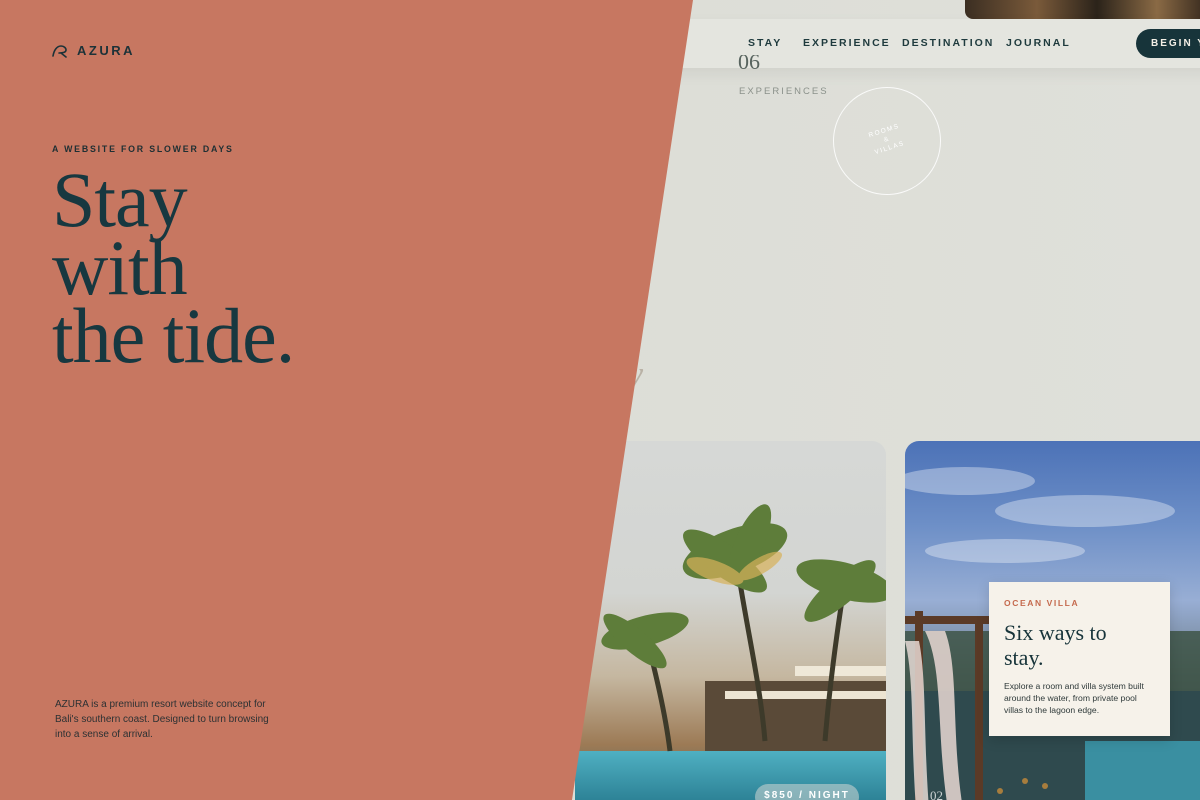 The width and height of the screenshot is (1200, 800). I want to click on brand: AZURA, so click(93, 50).